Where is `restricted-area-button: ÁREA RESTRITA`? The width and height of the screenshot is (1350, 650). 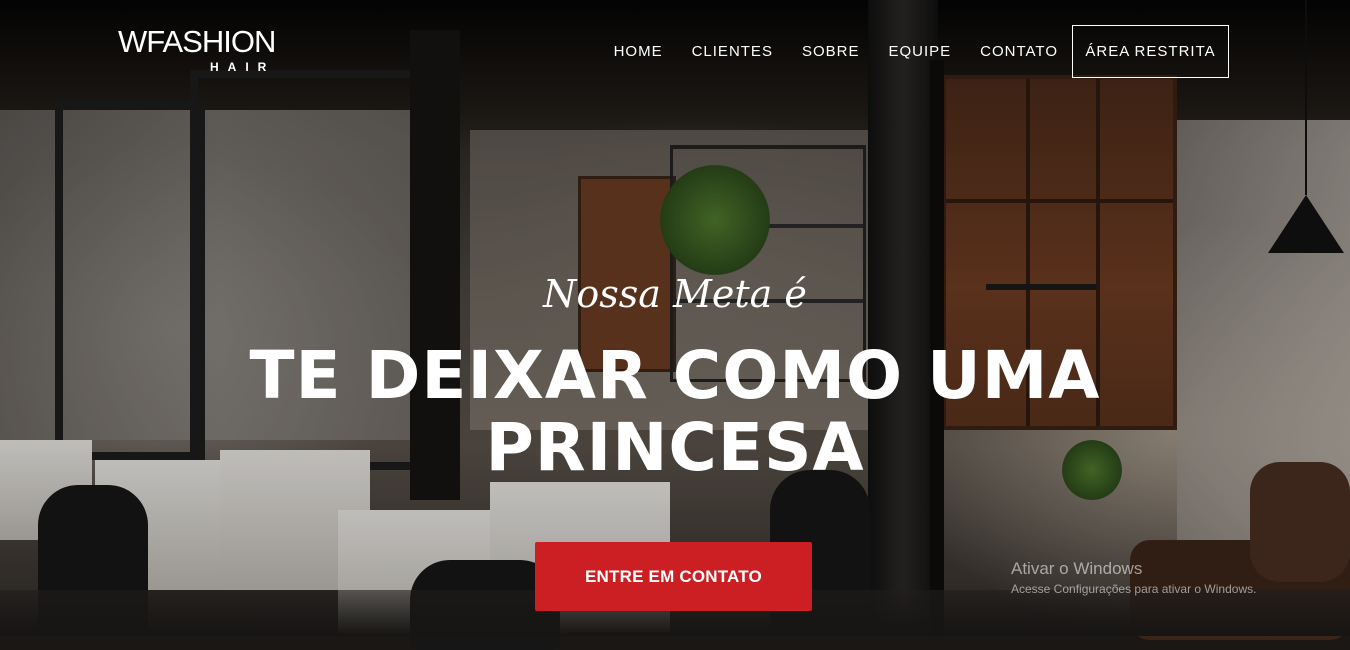 restricted-area-button: ÁREA RESTRITA is located at coordinates (1150, 51).